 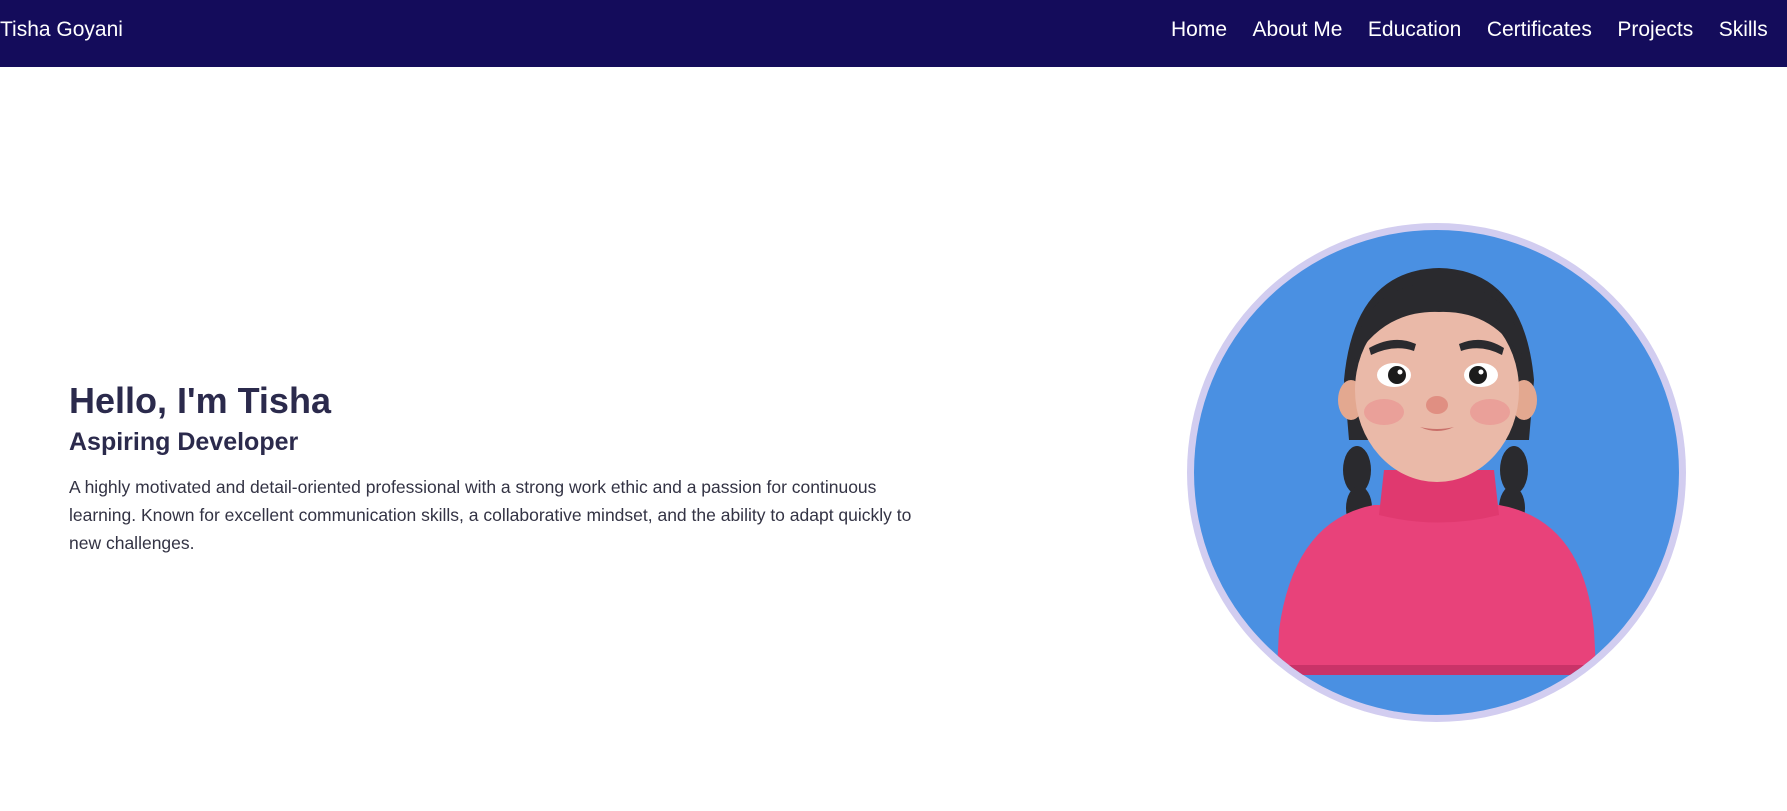 What do you see at coordinates (1539, 30) in the screenshot?
I see `nav-link-certificates: Certificates` at bounding box center [1539, 30].